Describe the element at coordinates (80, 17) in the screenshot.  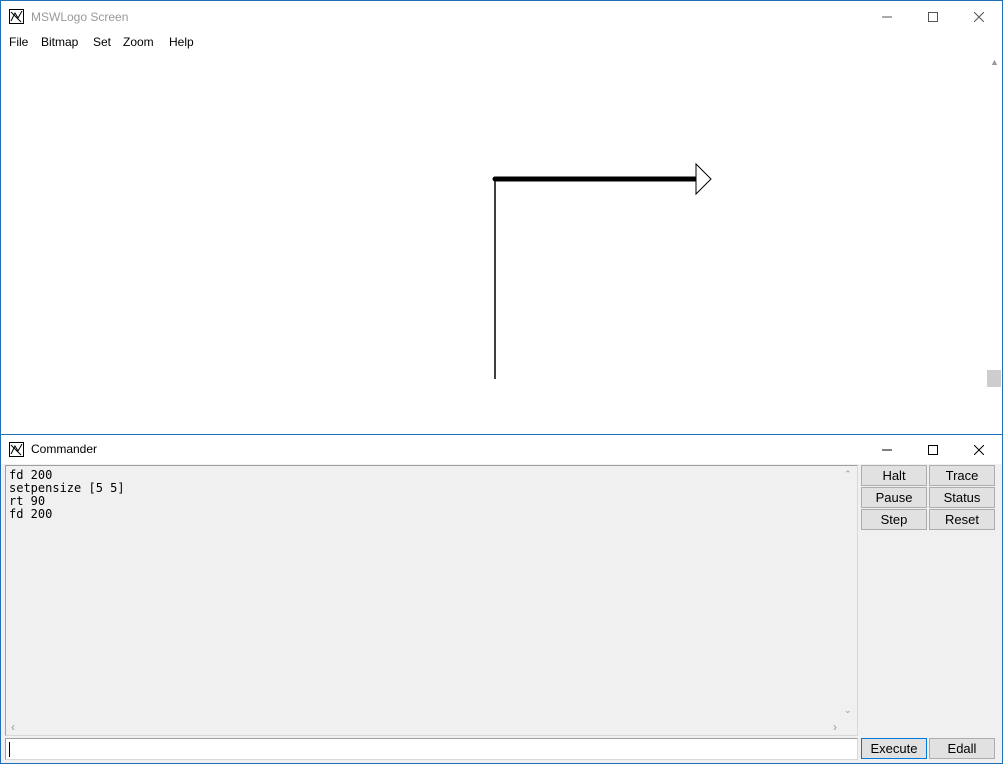
I see `window-title: MSWLogo Screen` at that location.